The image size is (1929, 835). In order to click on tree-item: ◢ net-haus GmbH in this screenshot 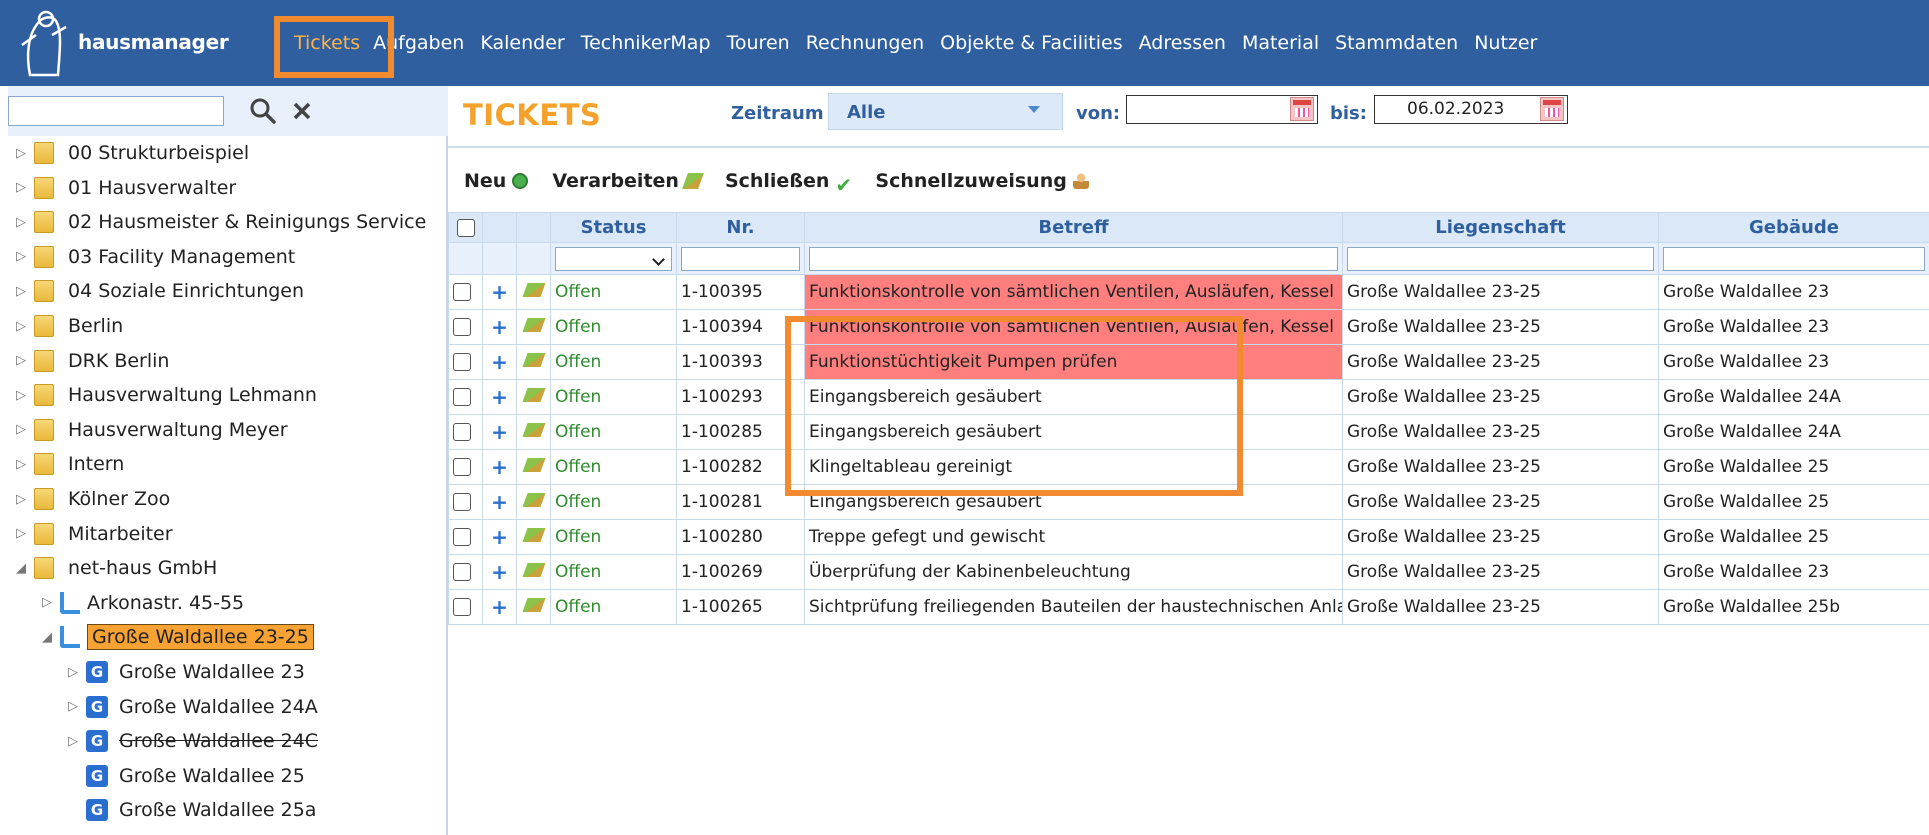, I will do `click(116, 568)`.